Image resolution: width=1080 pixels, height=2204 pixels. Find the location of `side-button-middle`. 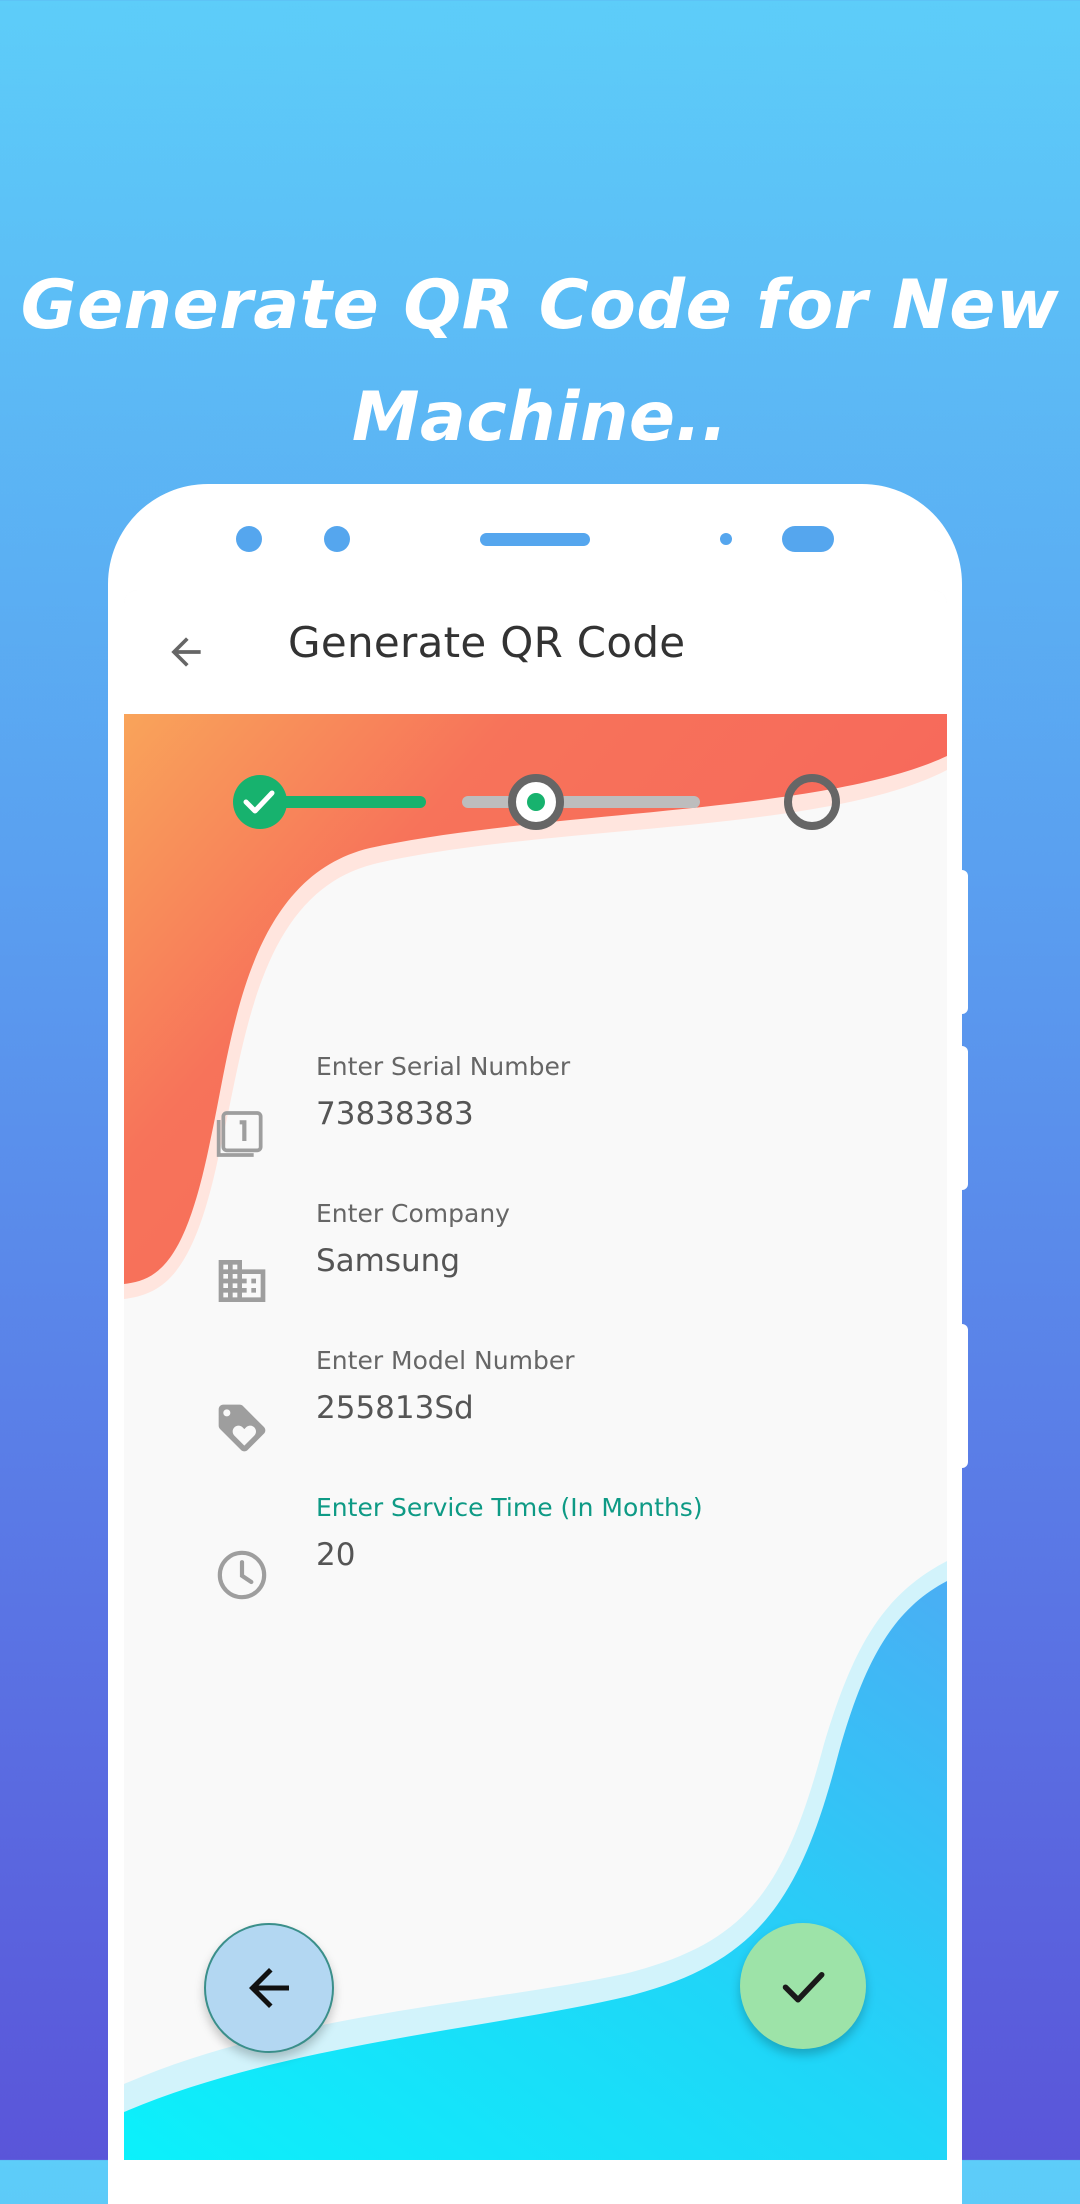

side-button-middle is located at coordinates (963, 1118).